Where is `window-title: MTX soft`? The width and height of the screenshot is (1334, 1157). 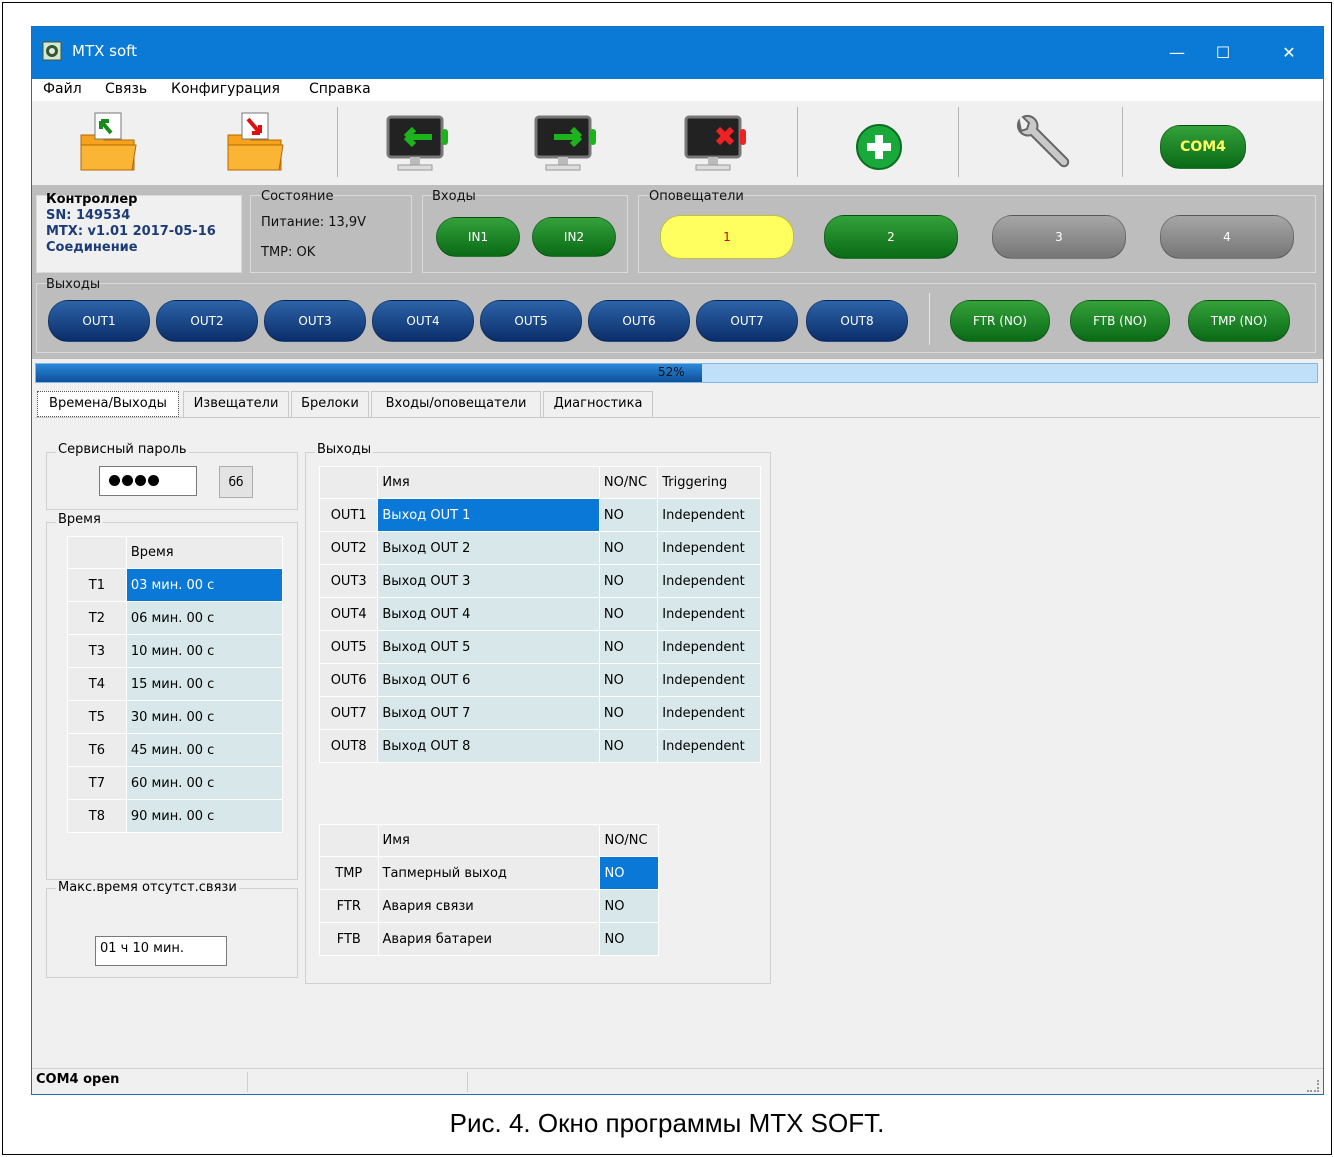
window-title: MTX soft is located at coordinates (105, 51).